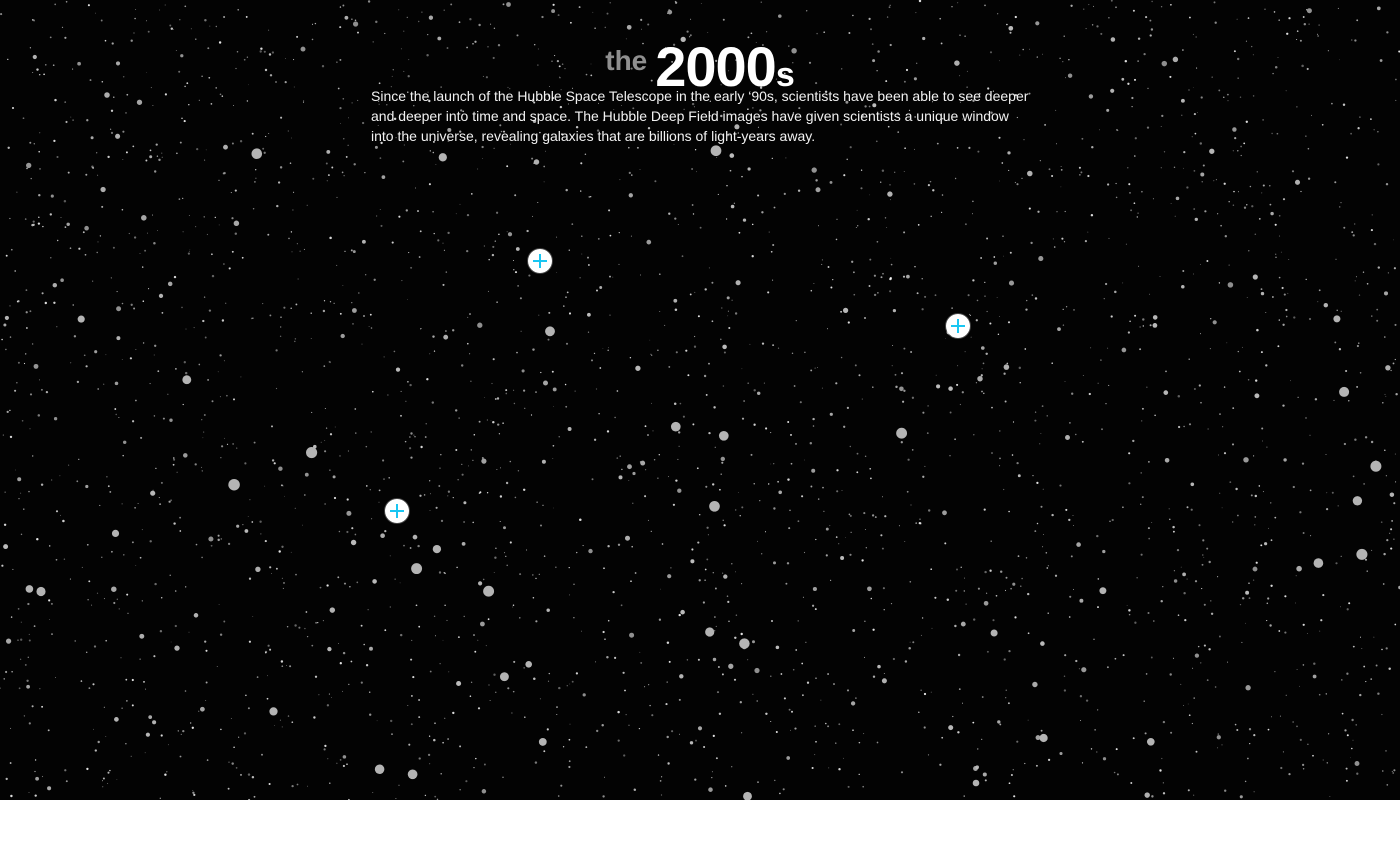  Describe the element at coordinates (700, 825) in the screenshot. I see `page-footer-blank` at that location.